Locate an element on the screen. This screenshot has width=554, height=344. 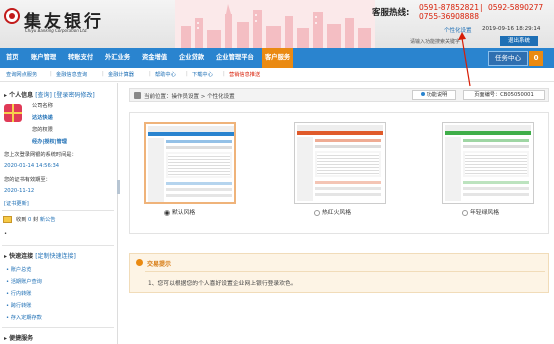
cert-expiry-label: 您的证书有效期至： is located at coordinates (27, 180).